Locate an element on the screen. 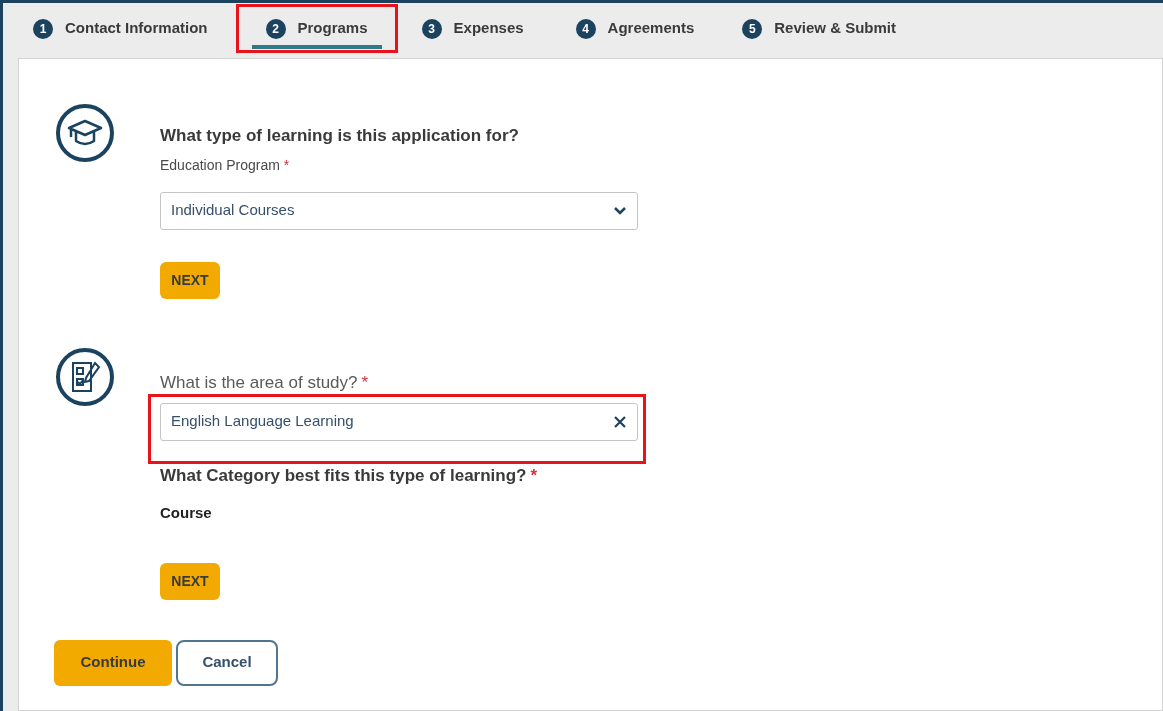  category-value: Course is located at coordinates (186, 513).